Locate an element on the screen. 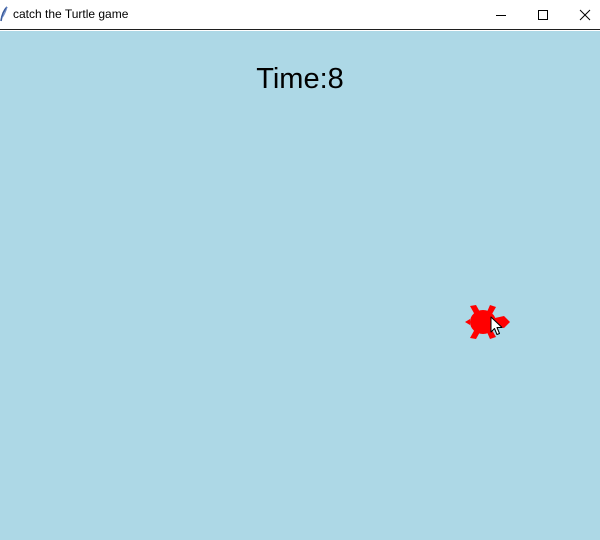  maximize-button is located at coordinates (543, 14).